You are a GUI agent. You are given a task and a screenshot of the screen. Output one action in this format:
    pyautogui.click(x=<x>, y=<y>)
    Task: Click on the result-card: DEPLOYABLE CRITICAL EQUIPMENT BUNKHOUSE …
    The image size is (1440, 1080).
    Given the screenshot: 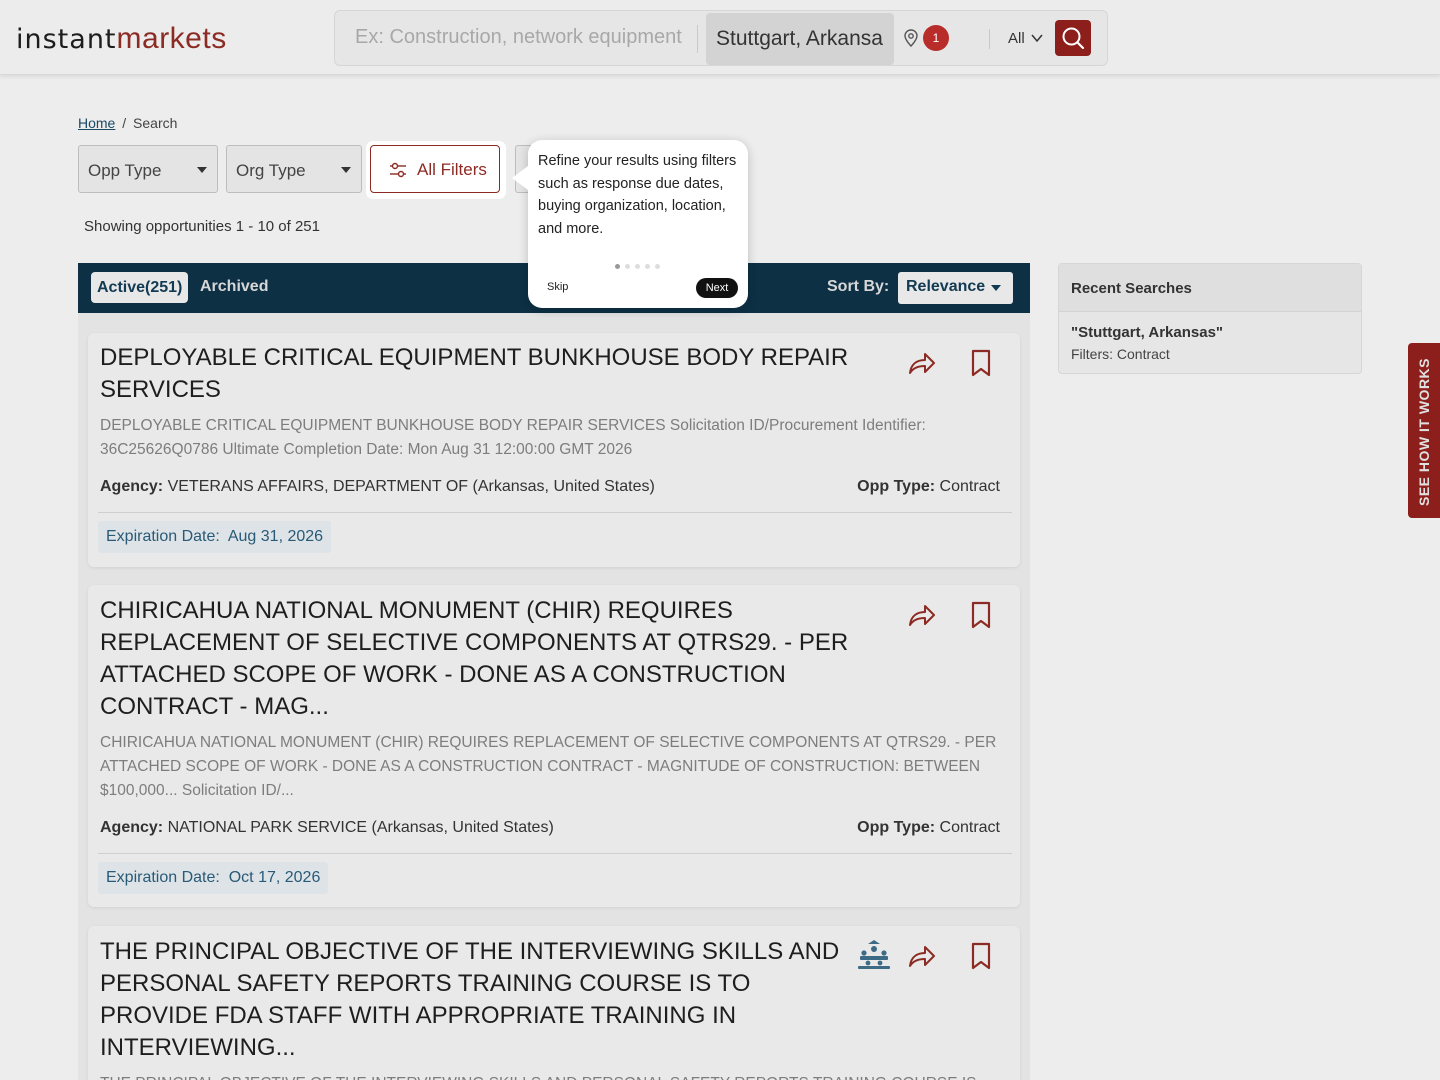 What is the action you would take?
    pyautogui.click(x=554, y=450)
    